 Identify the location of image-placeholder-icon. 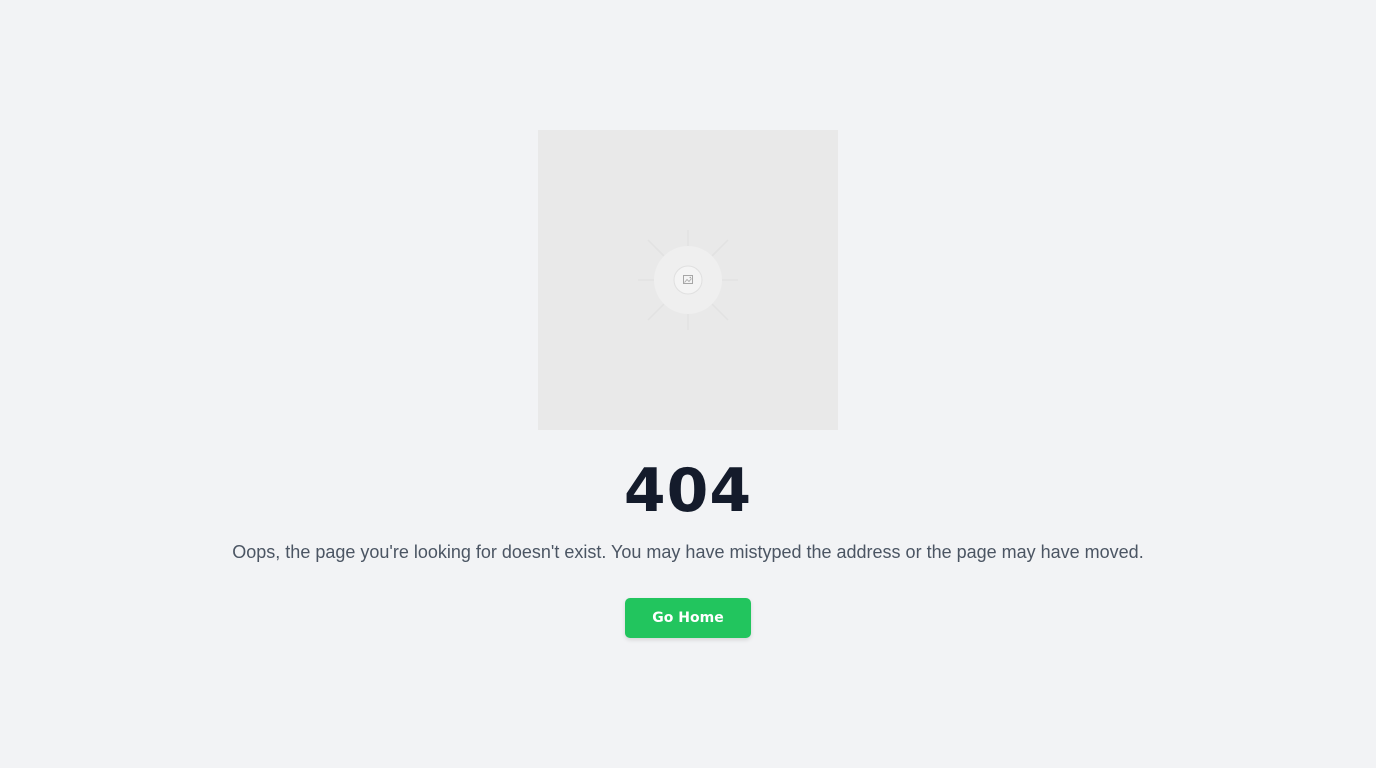
(688, 280).